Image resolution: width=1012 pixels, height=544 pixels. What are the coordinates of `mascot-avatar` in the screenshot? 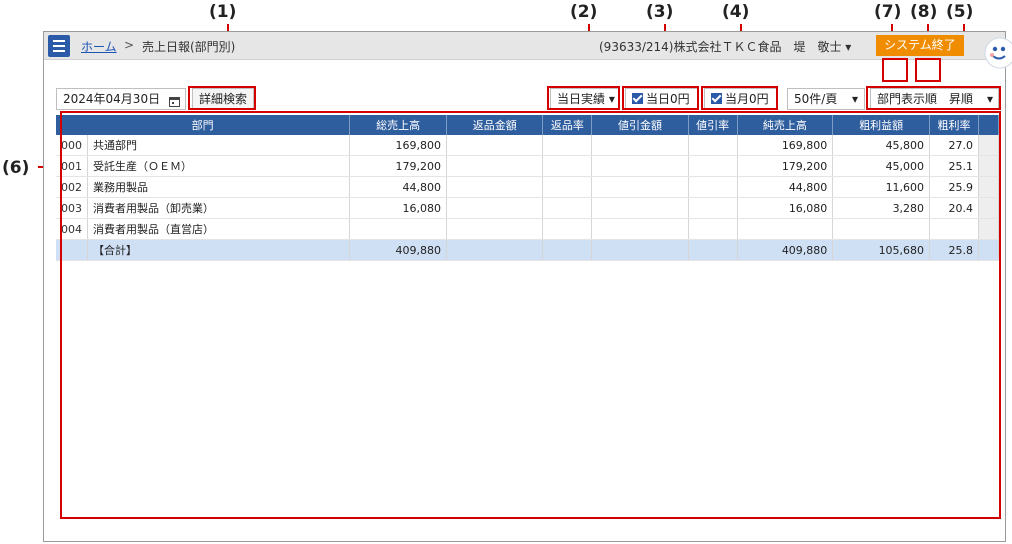 It's located at (997, 53).